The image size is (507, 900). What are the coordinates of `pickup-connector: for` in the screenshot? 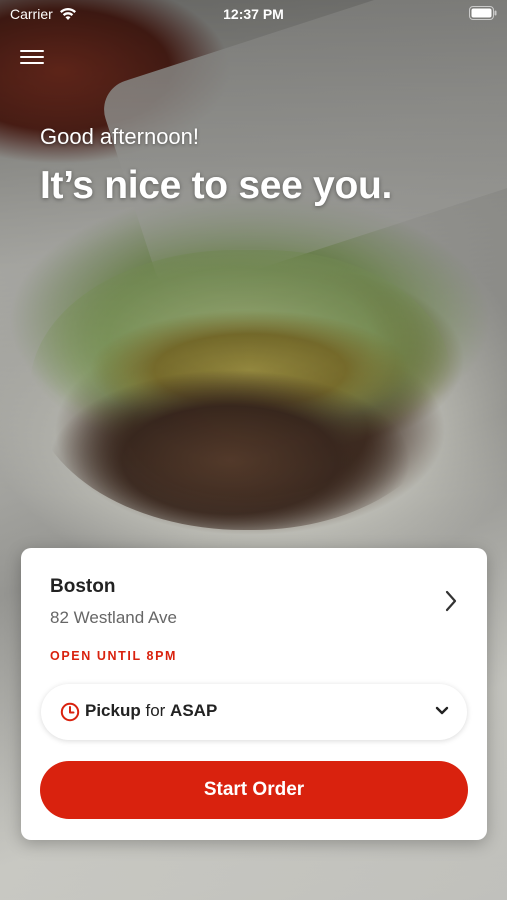 It's located at (155, 710).